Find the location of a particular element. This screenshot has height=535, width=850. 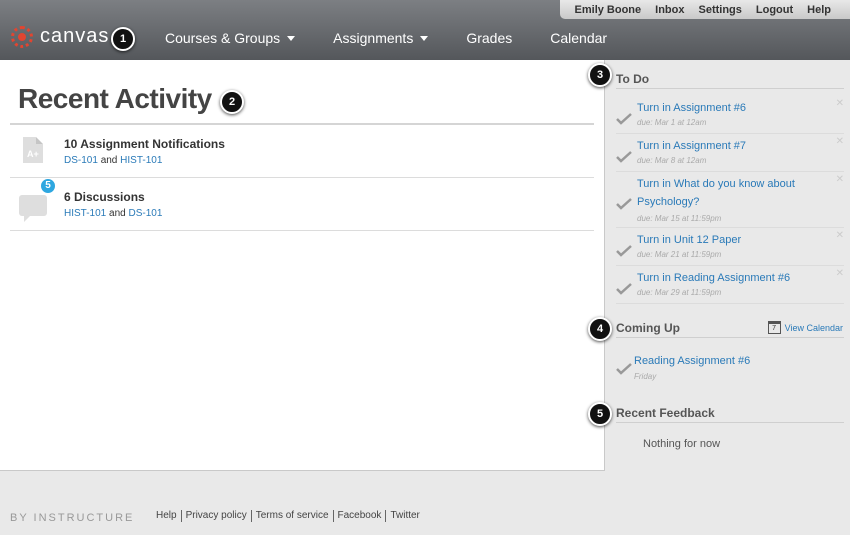

nav-courses-groups: Courses & Groups is located at coordinates (230, 38).